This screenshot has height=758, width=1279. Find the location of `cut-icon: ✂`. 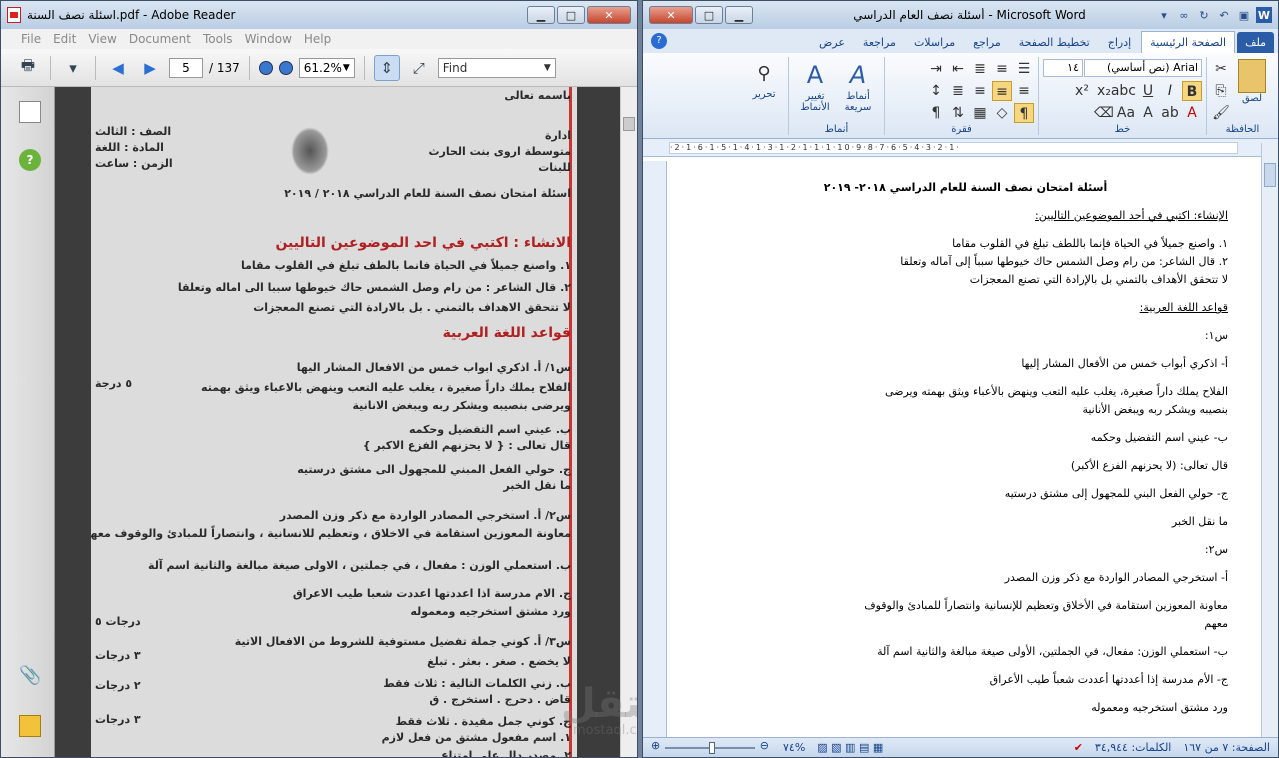

cut-icon: ✂ is located at coordinates (1221, 69).